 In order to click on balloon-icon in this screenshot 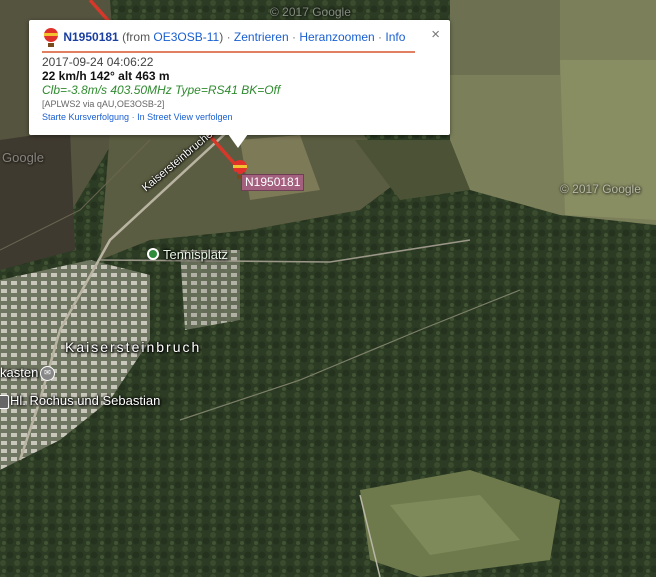, I will do `click(51, 37)`.